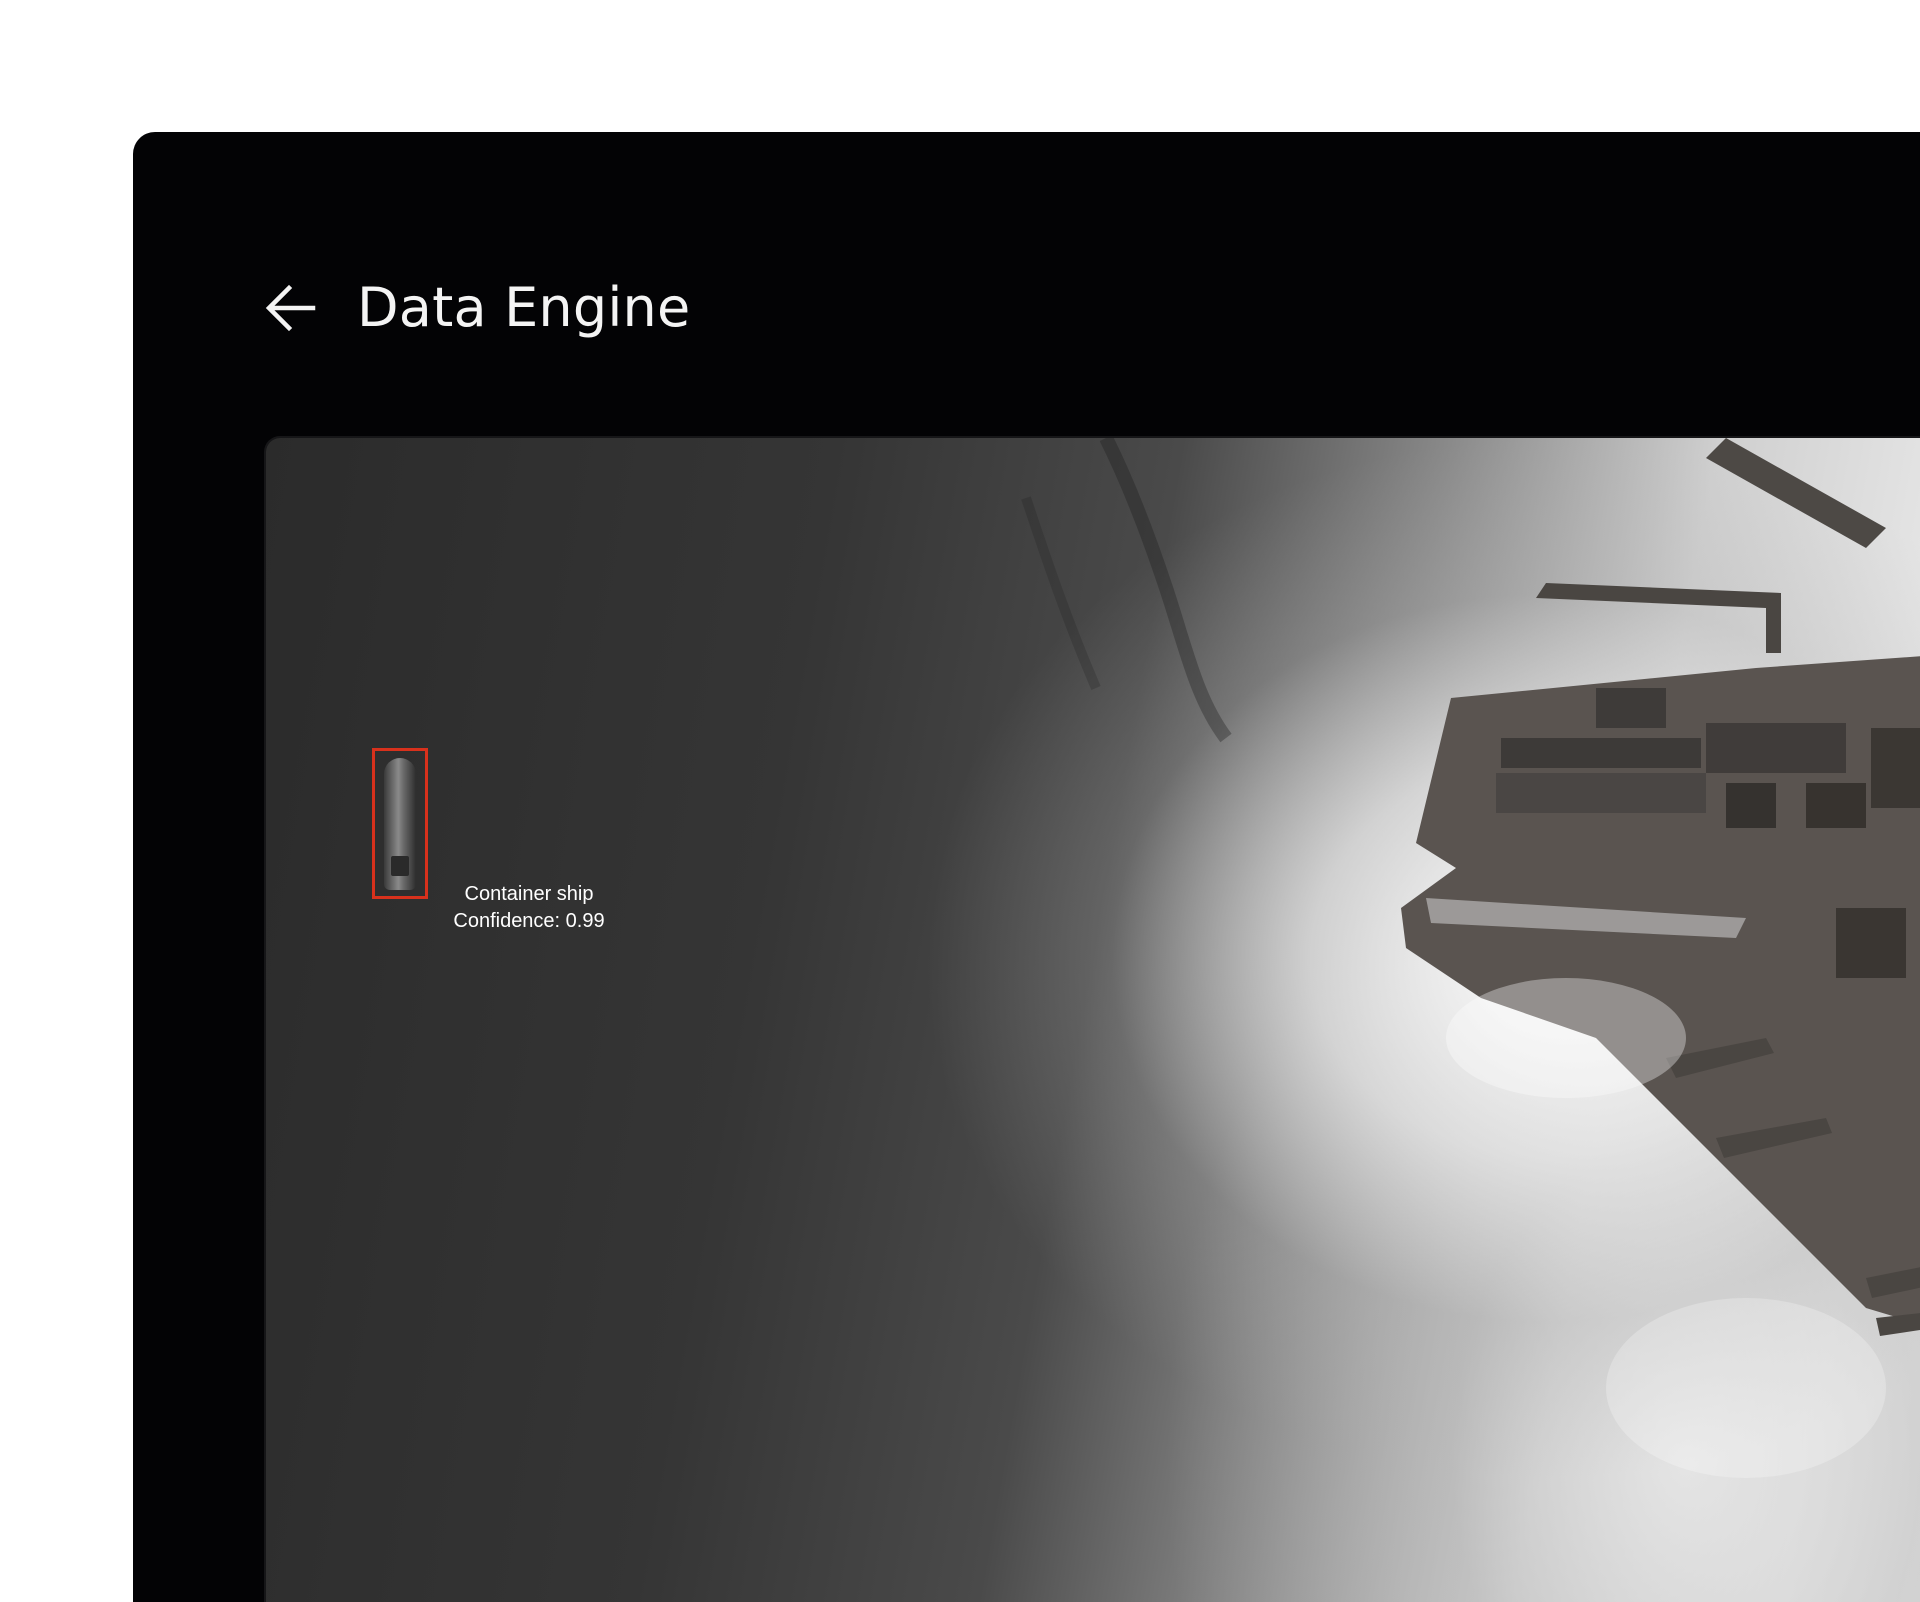 This screenshot has height=1602, width=1920. I want to click on arrow-left-icon, so click(290, 308).